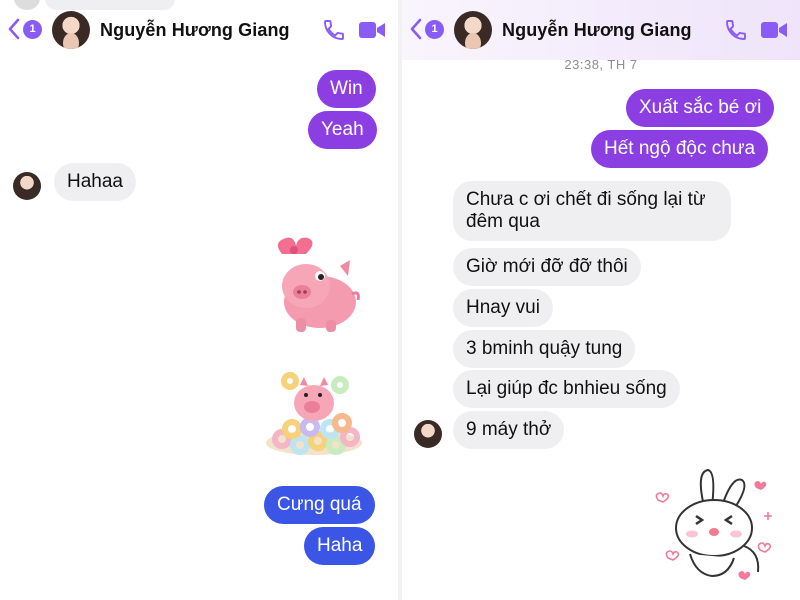 This screenshot has height=600, width=800. What do you see at coordinates (503, 308) in the screenshot?
I see `message-bubble-incoming: Hnay vui` at bounding box center [503, 308].